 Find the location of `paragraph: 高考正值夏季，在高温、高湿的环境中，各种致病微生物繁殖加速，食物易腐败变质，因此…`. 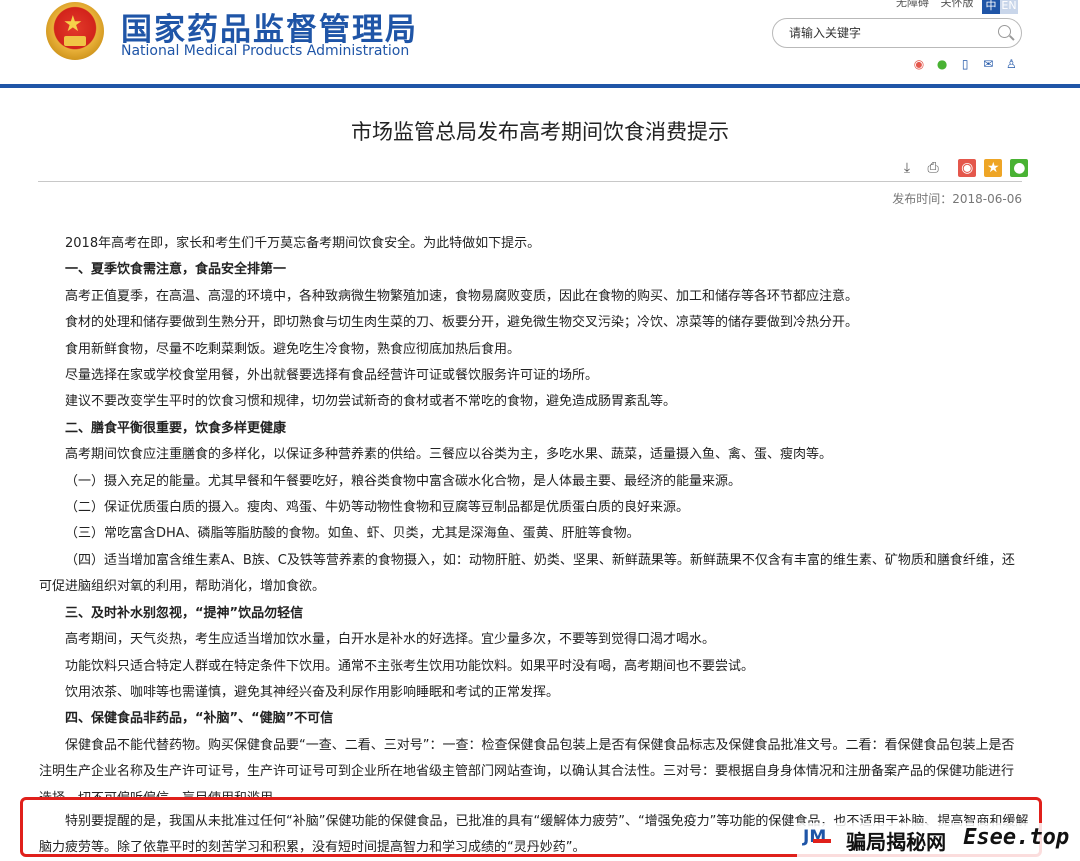

paragraph: 高考正值夏季，在高温、高湿的环境中，各种致病微生物繁殖加速，食物易腐败变质，因此… is located at coordinates (462, 296).